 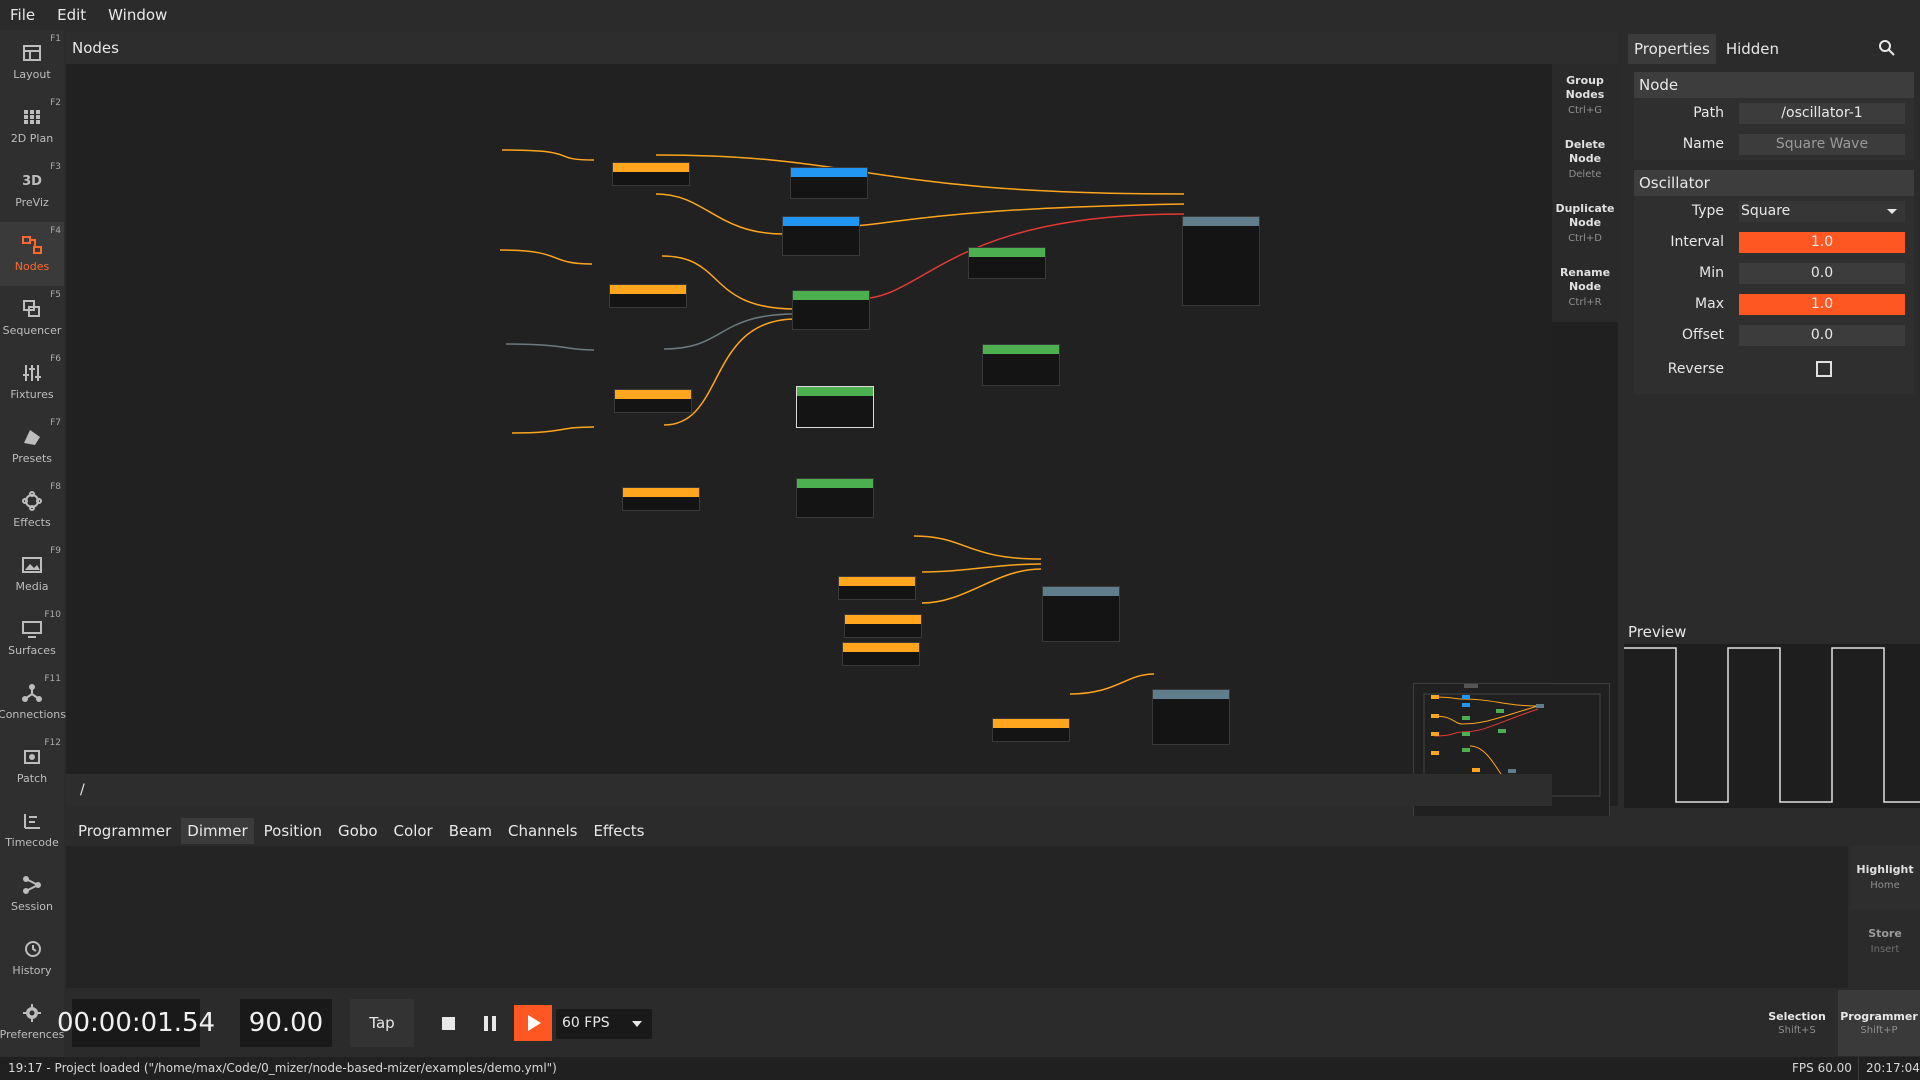 I want to click on node-rgb-color, so click(x=1021, y=365).